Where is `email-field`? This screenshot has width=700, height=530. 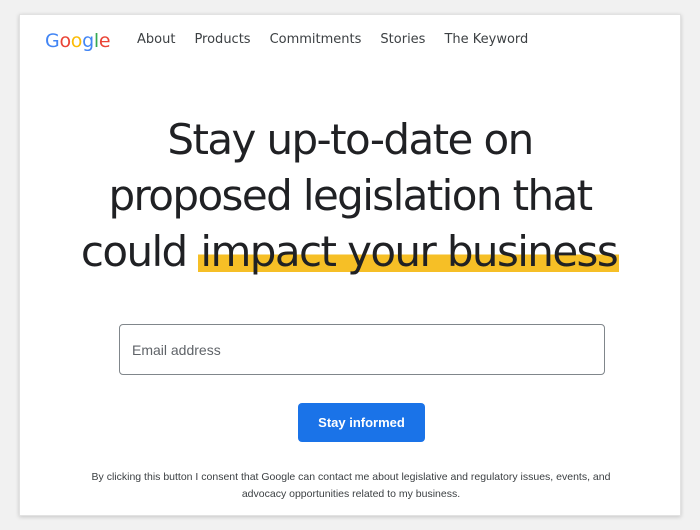
email-field is located at coordinates (362, 349).